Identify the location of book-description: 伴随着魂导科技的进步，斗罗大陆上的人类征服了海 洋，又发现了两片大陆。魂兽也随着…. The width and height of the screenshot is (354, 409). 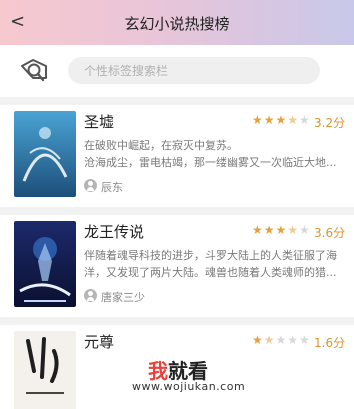
(210, 264).